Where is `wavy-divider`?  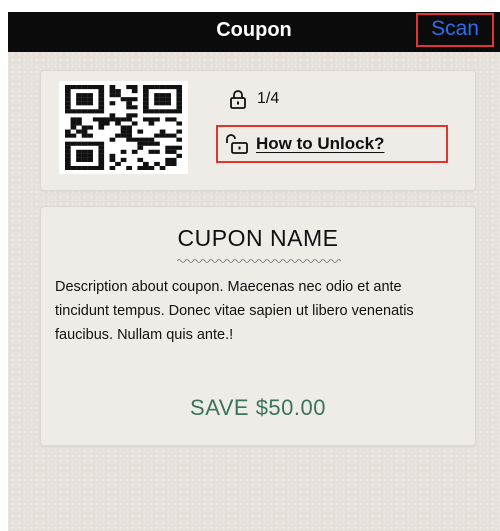
wavy-divider is located at coordinates (259, 261).